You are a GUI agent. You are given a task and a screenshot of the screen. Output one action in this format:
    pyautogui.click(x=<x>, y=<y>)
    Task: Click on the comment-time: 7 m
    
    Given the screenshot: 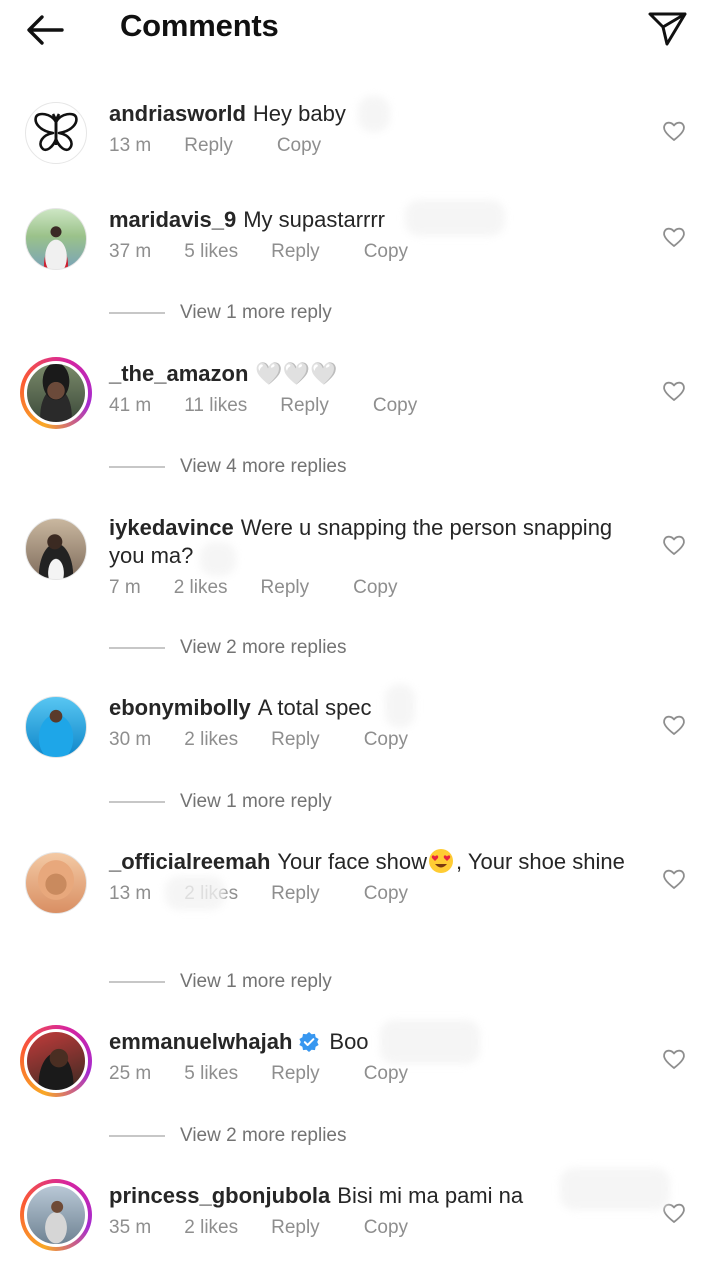 What is the action you would take?
    pyautogui.click(x=125, y=587)
    